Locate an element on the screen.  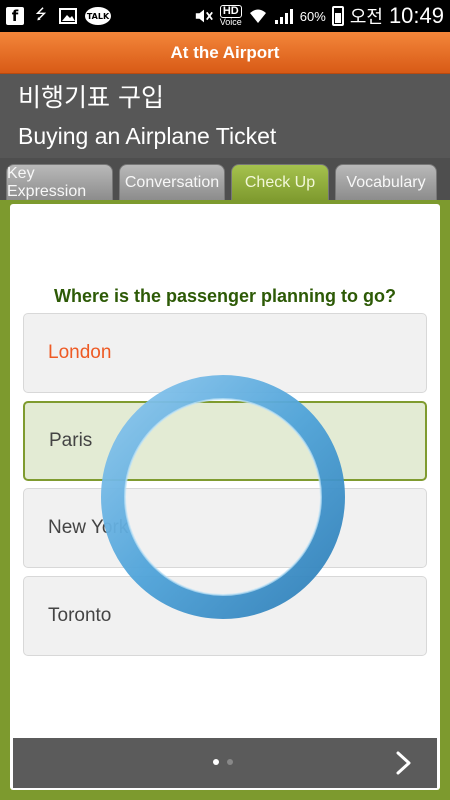
lesson-header: 비행기표 구입 Buying an Airplane Ticket is located at coordinates (225, 116).